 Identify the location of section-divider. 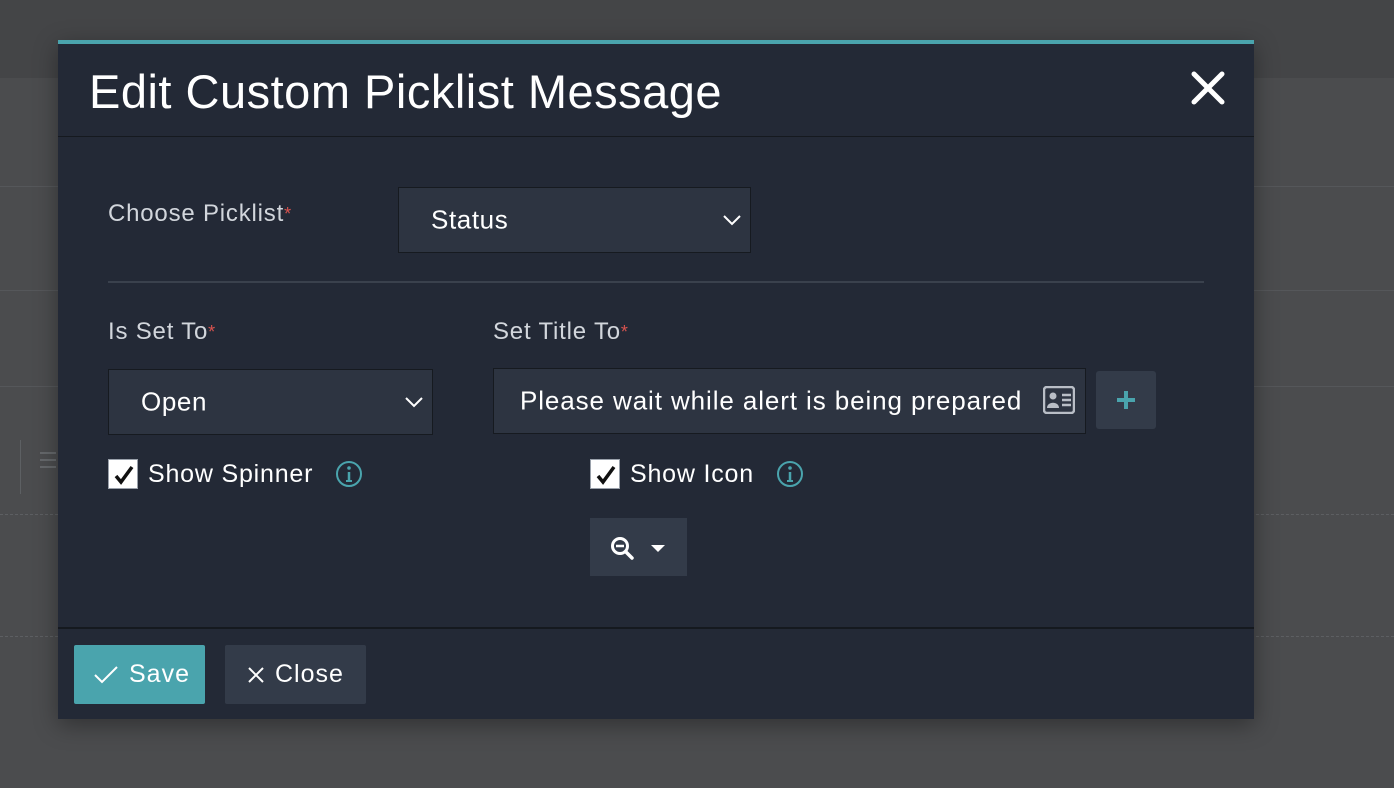
(656, 282).